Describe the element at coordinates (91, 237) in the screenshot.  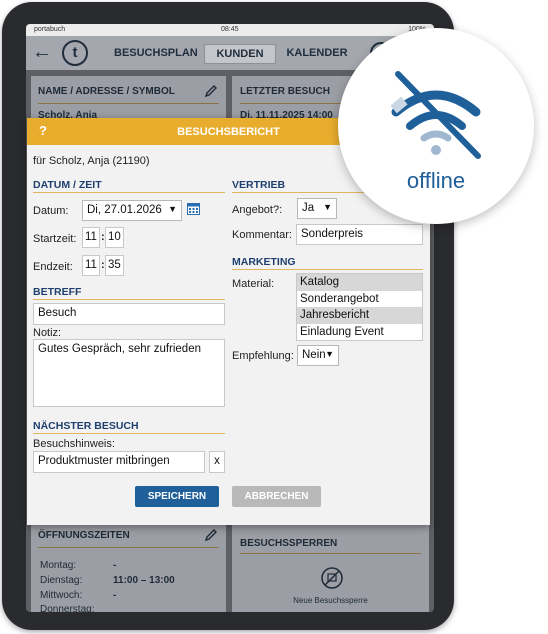
I see `start-hour-input: 11` at that location.